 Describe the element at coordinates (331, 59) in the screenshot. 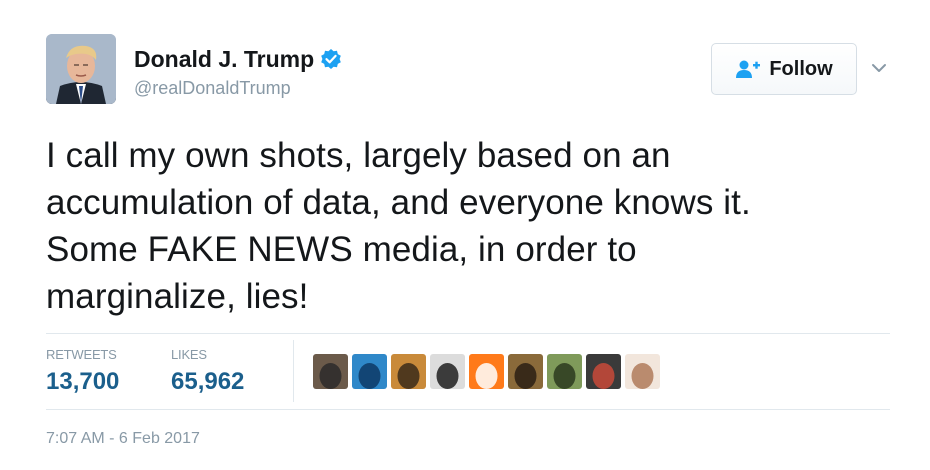

I see `verified-badge-icon` at that location.